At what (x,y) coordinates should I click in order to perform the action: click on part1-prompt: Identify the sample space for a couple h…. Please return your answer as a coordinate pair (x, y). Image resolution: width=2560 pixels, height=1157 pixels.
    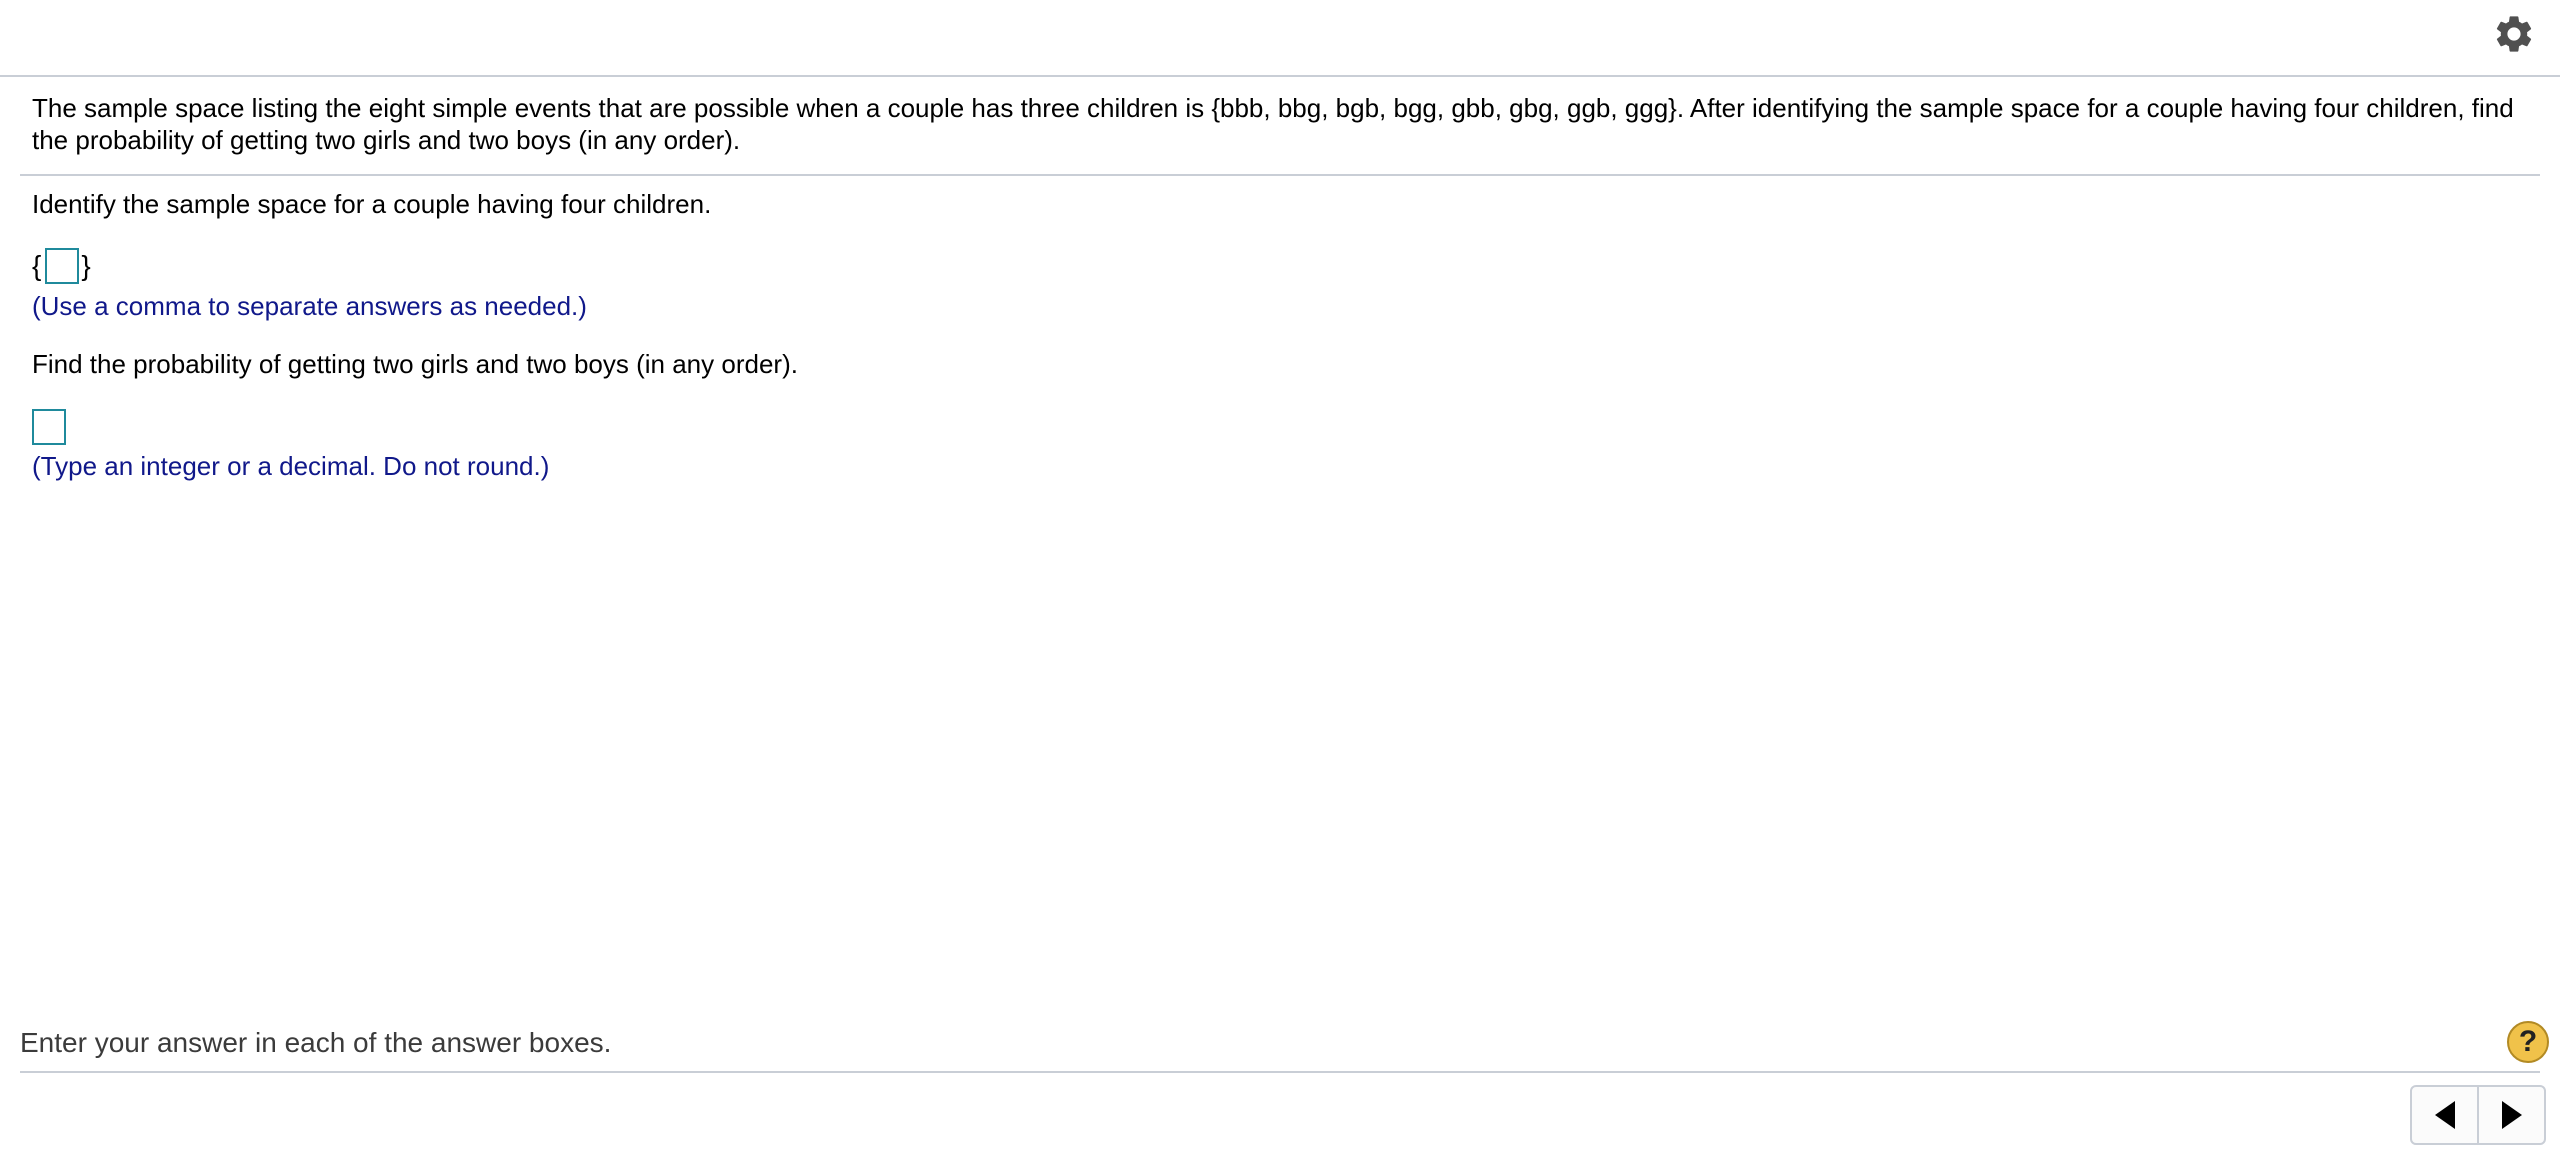
    Looking at the image, I should click on (372, 204).